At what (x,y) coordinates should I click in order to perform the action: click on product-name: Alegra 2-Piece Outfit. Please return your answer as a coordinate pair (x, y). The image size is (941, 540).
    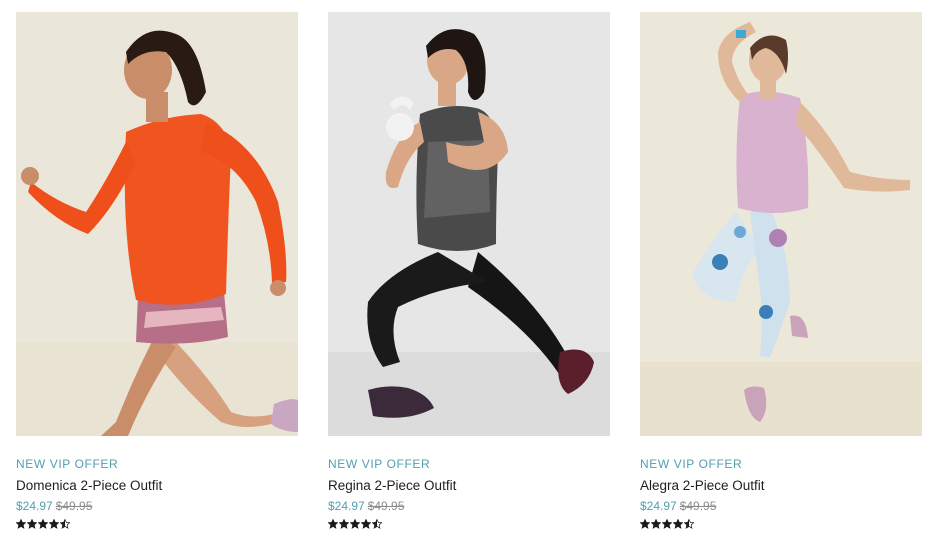
    Looking at the image, I should click on (781, 486).